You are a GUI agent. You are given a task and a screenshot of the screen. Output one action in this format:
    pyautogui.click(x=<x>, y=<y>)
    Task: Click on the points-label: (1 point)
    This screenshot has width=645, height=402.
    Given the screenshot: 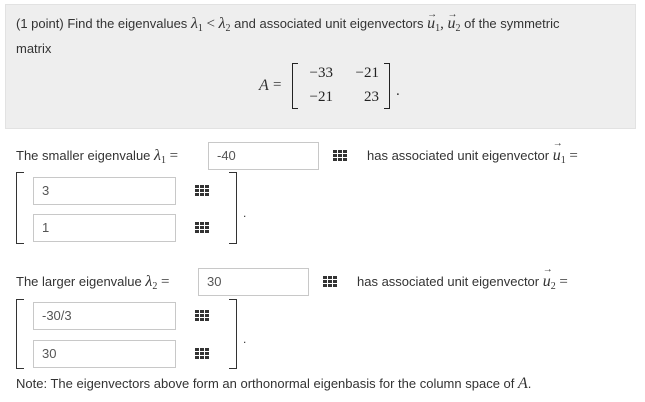 What is the action you would take?
    pyautogui.click(x=40, y=23)
    